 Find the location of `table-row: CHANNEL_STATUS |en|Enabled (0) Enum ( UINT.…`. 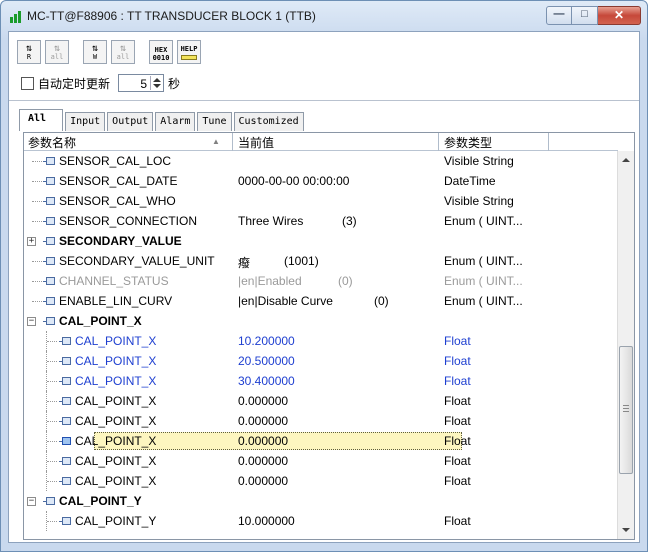

table-row: CHANNEL_STATUS |en|Enabled (0) Enum ( UINT.… is located at coordinates (321, 281).